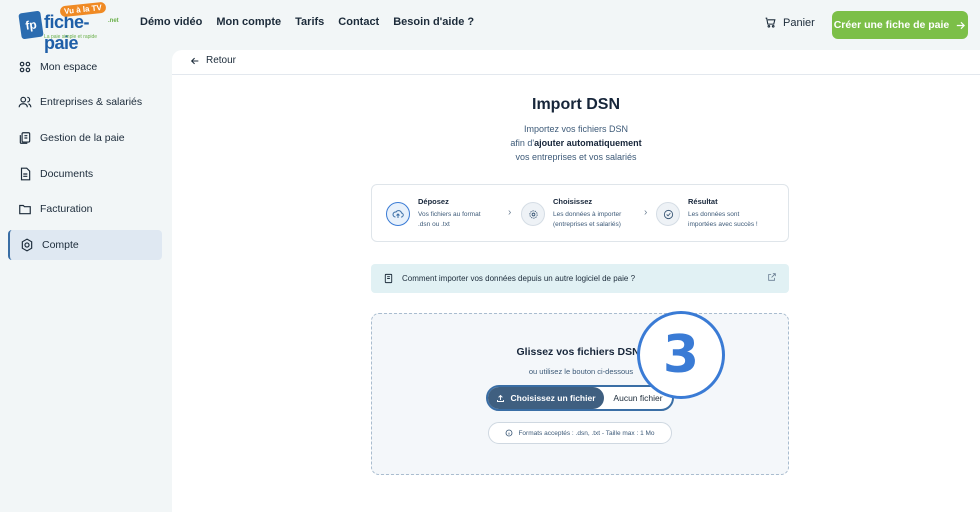 Image resolution: width=980 pixels, height=512 pixels. What do you see at coordinates (681, 355) in the screenshot?
I see `step-number-badge: 3` at bounding box center [681, 355].